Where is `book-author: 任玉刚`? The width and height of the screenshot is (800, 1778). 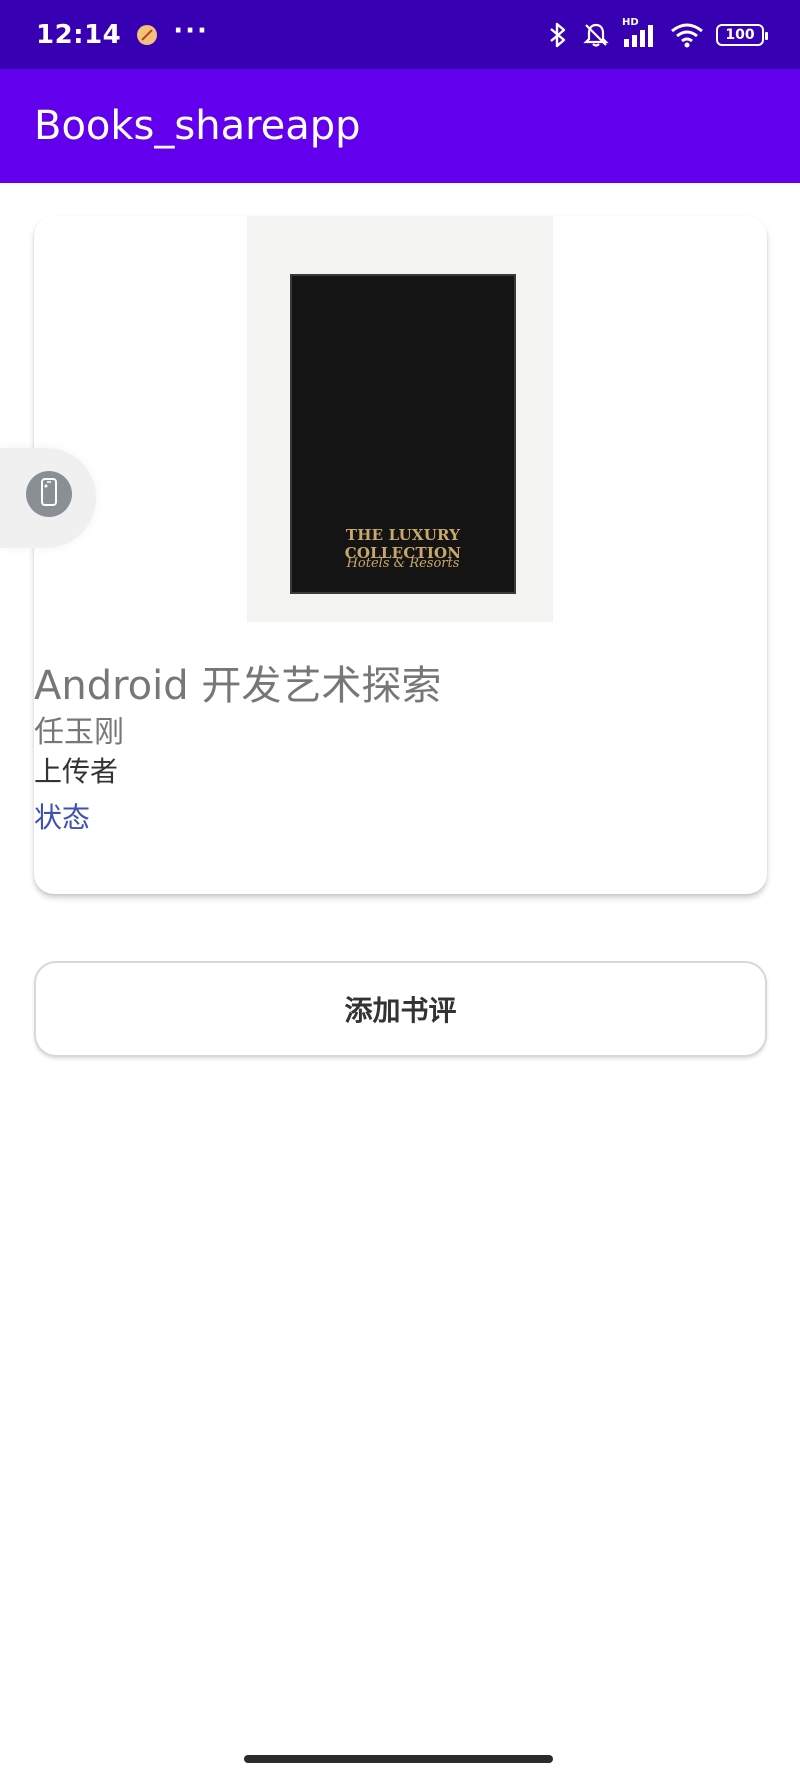 book-author: 任玉刚 is located at coordinates (79, 732).